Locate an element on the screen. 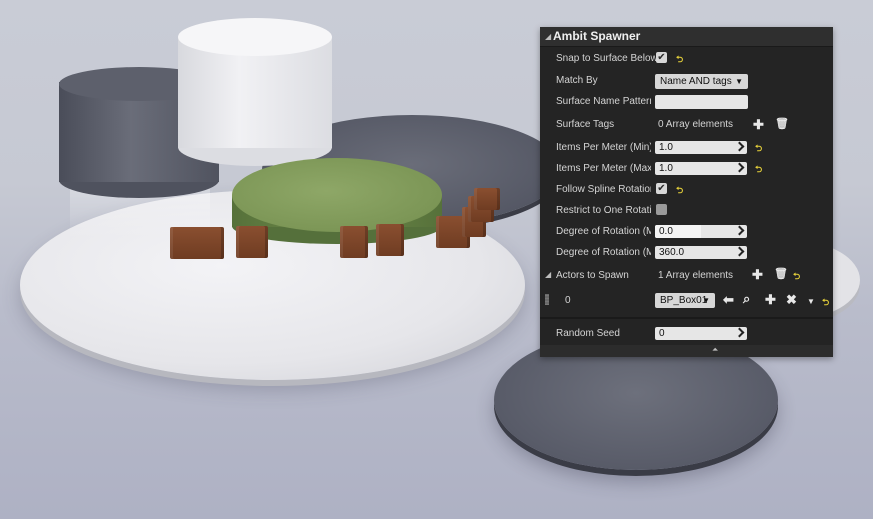 Image resolution: width=873 pixels, height=519 pixels. picker-value: BP_Box01 is located at coordinates (684, 300).